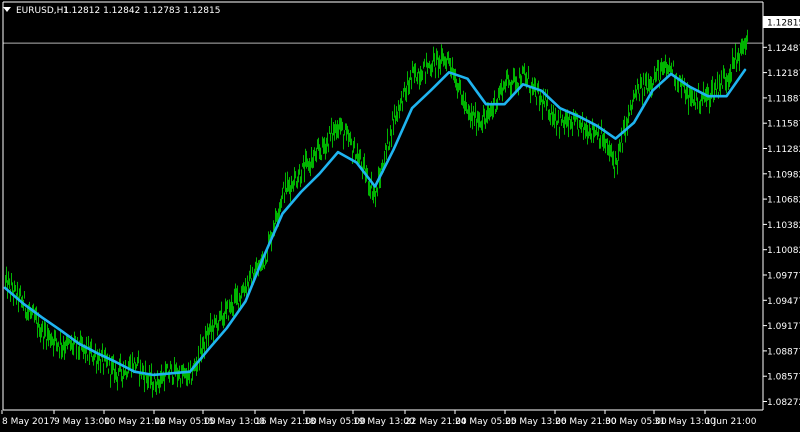  Describe the element at coordinates (731, 422) in the screenshot. I see `x-tick-label: 1 Jun 21:00` at that location.